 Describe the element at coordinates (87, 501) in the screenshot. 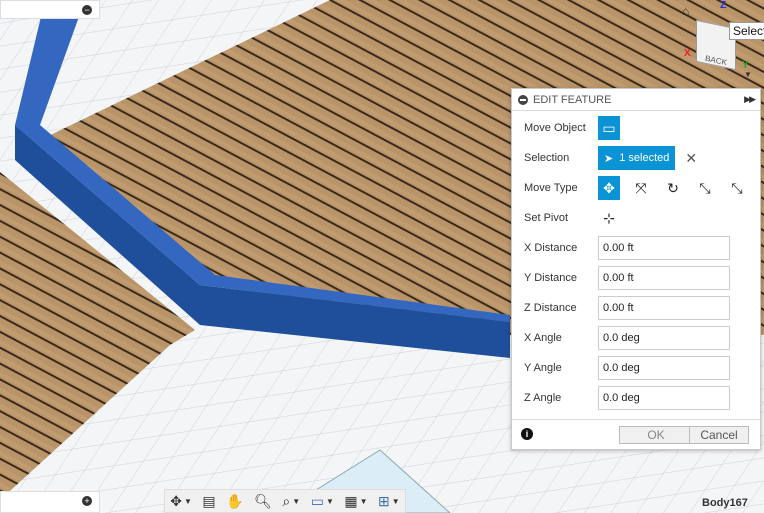

I see `expand-icon: +` at that location.